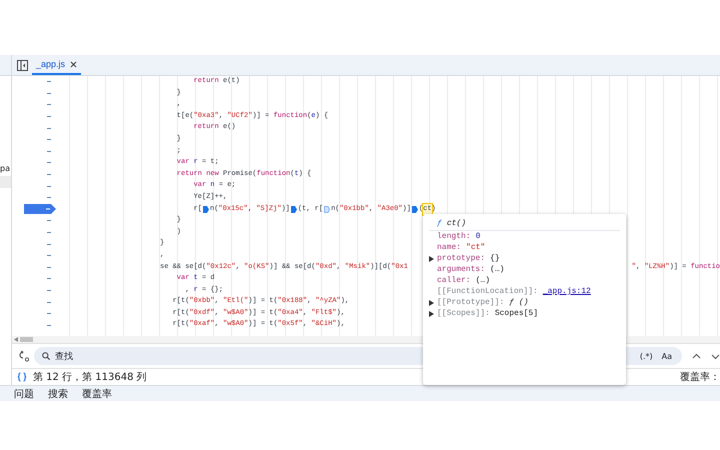  Describe the element at coordinates (22, 65) in the screenshot. I see `sidebar-toggle-icon` at that location.